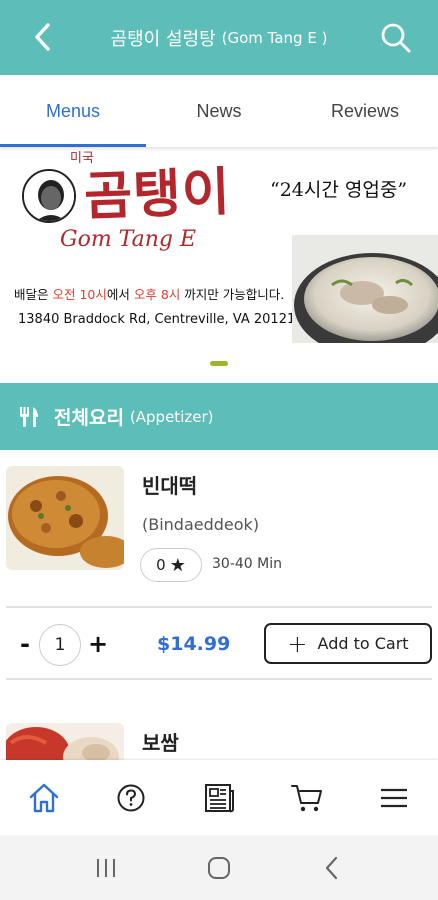  I want to click on star-icon: ★, so click(177, 565).